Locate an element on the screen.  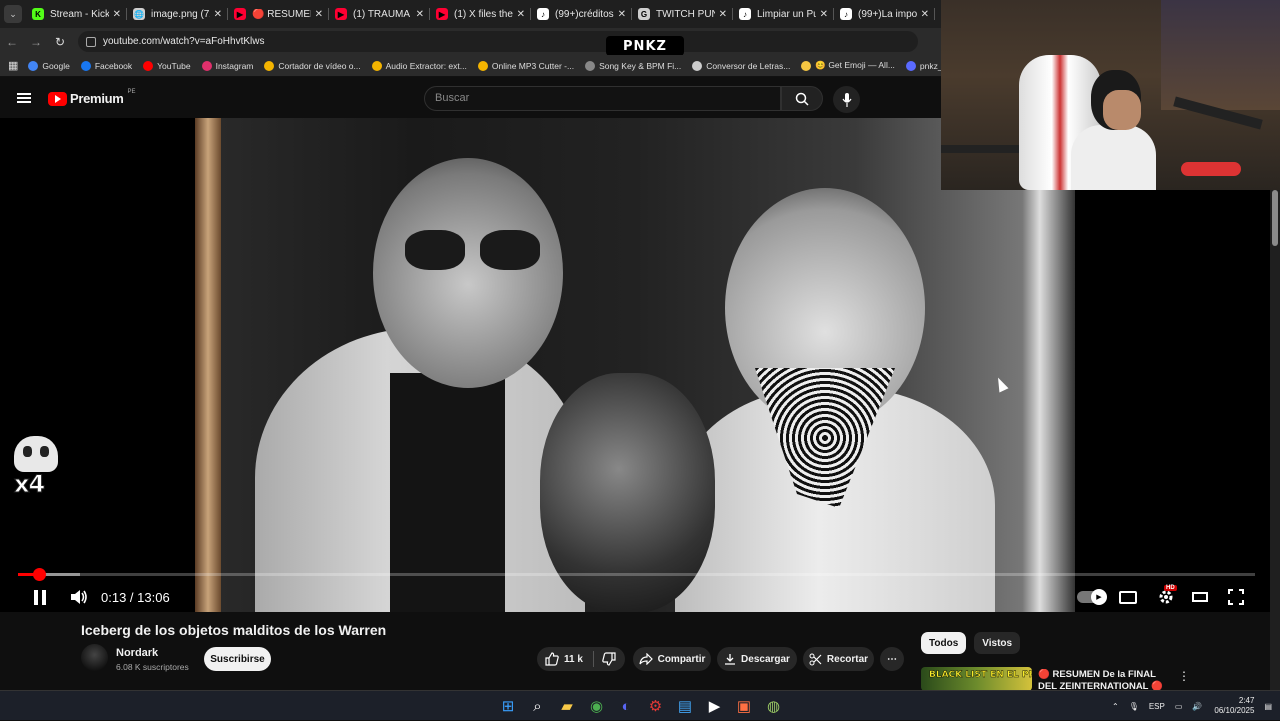
reload-icon: ↻ is located at coordinates (60, 42).